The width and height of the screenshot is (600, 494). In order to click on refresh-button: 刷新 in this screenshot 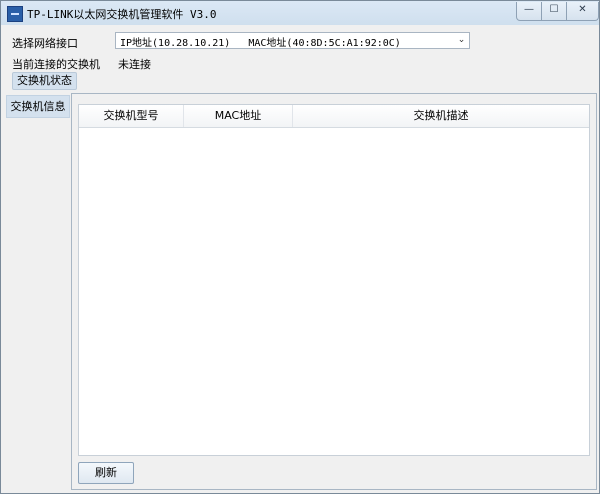, I will do `click(106, 473)`.